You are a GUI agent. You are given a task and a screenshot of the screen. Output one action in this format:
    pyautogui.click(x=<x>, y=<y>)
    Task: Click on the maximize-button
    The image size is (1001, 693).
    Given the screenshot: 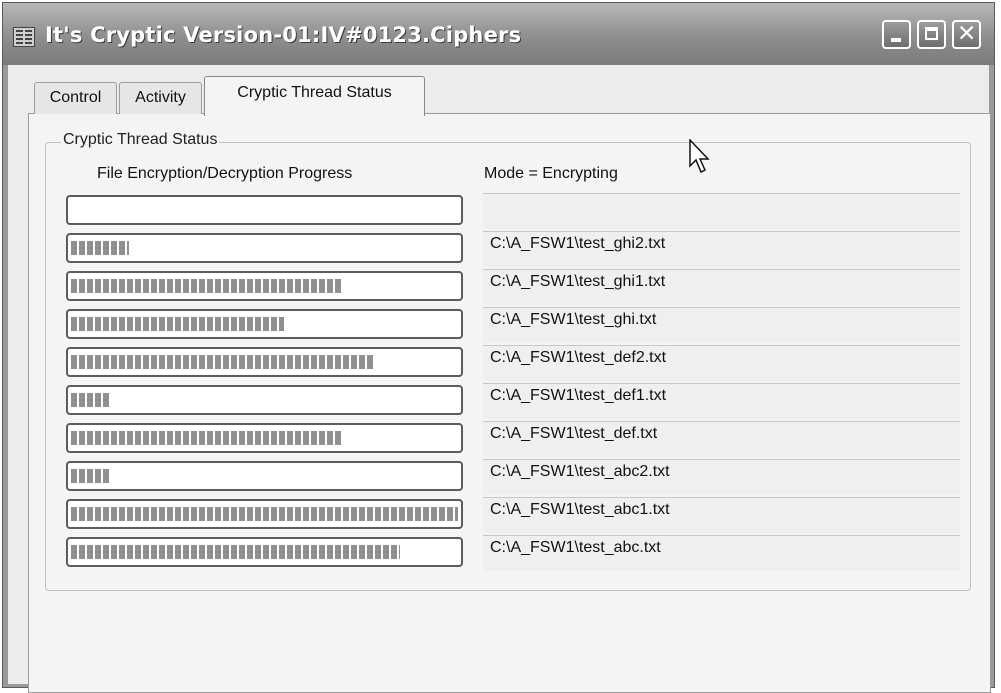 What is the action you would take?
    pyautogui.click(x=931, y=34)
    